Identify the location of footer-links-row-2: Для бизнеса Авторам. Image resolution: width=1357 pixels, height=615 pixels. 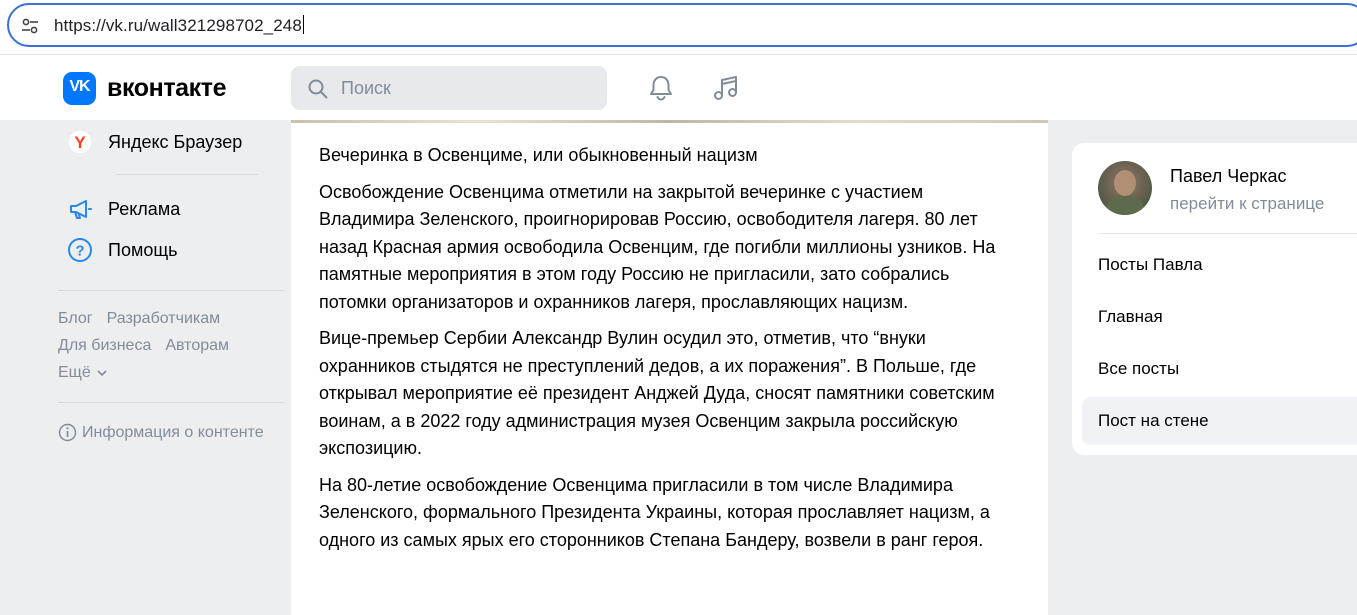
(150, 346).